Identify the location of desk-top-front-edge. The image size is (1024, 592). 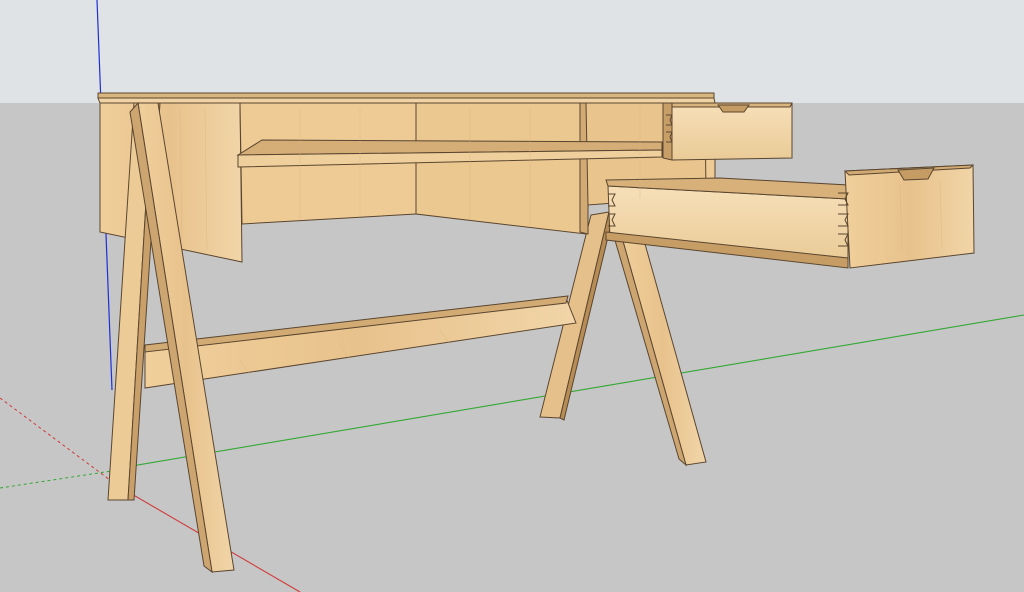
(406, 100).